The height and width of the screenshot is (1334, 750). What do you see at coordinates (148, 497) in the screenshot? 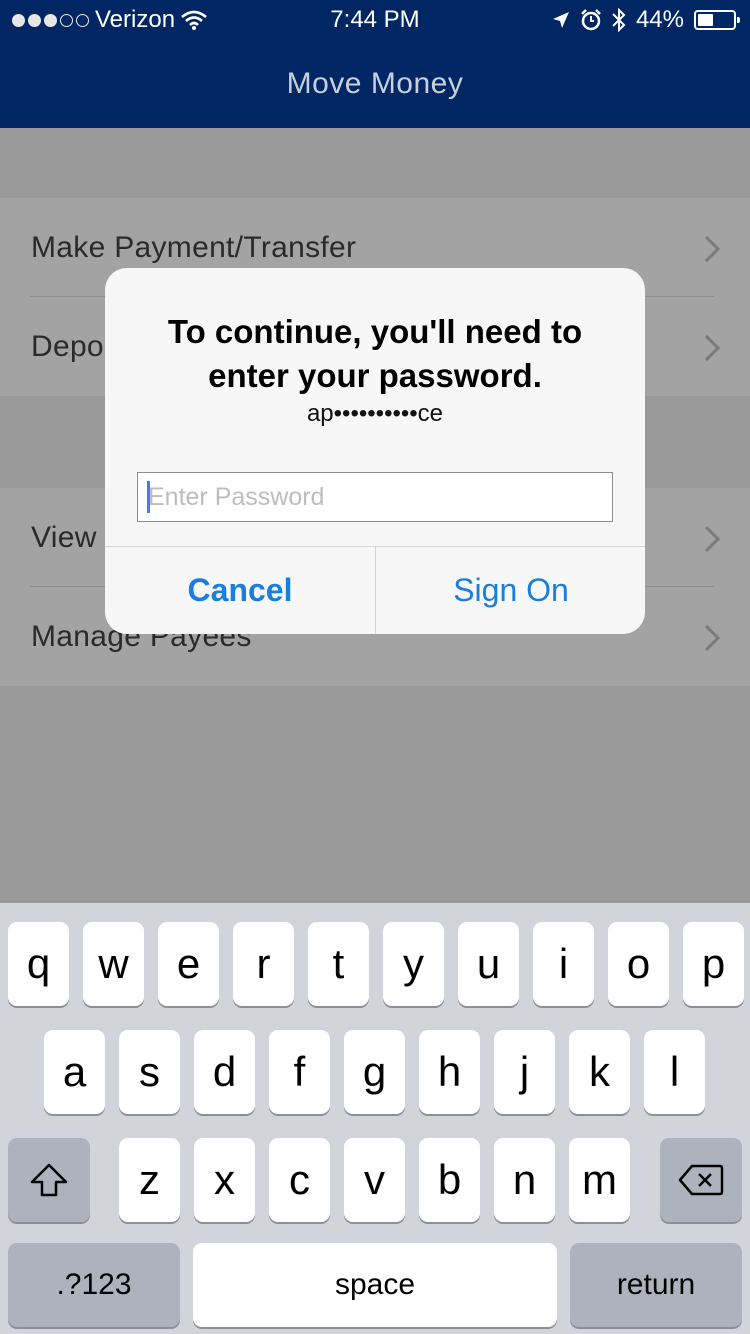
I see `text-cursor` at bounding box center [148, 497].